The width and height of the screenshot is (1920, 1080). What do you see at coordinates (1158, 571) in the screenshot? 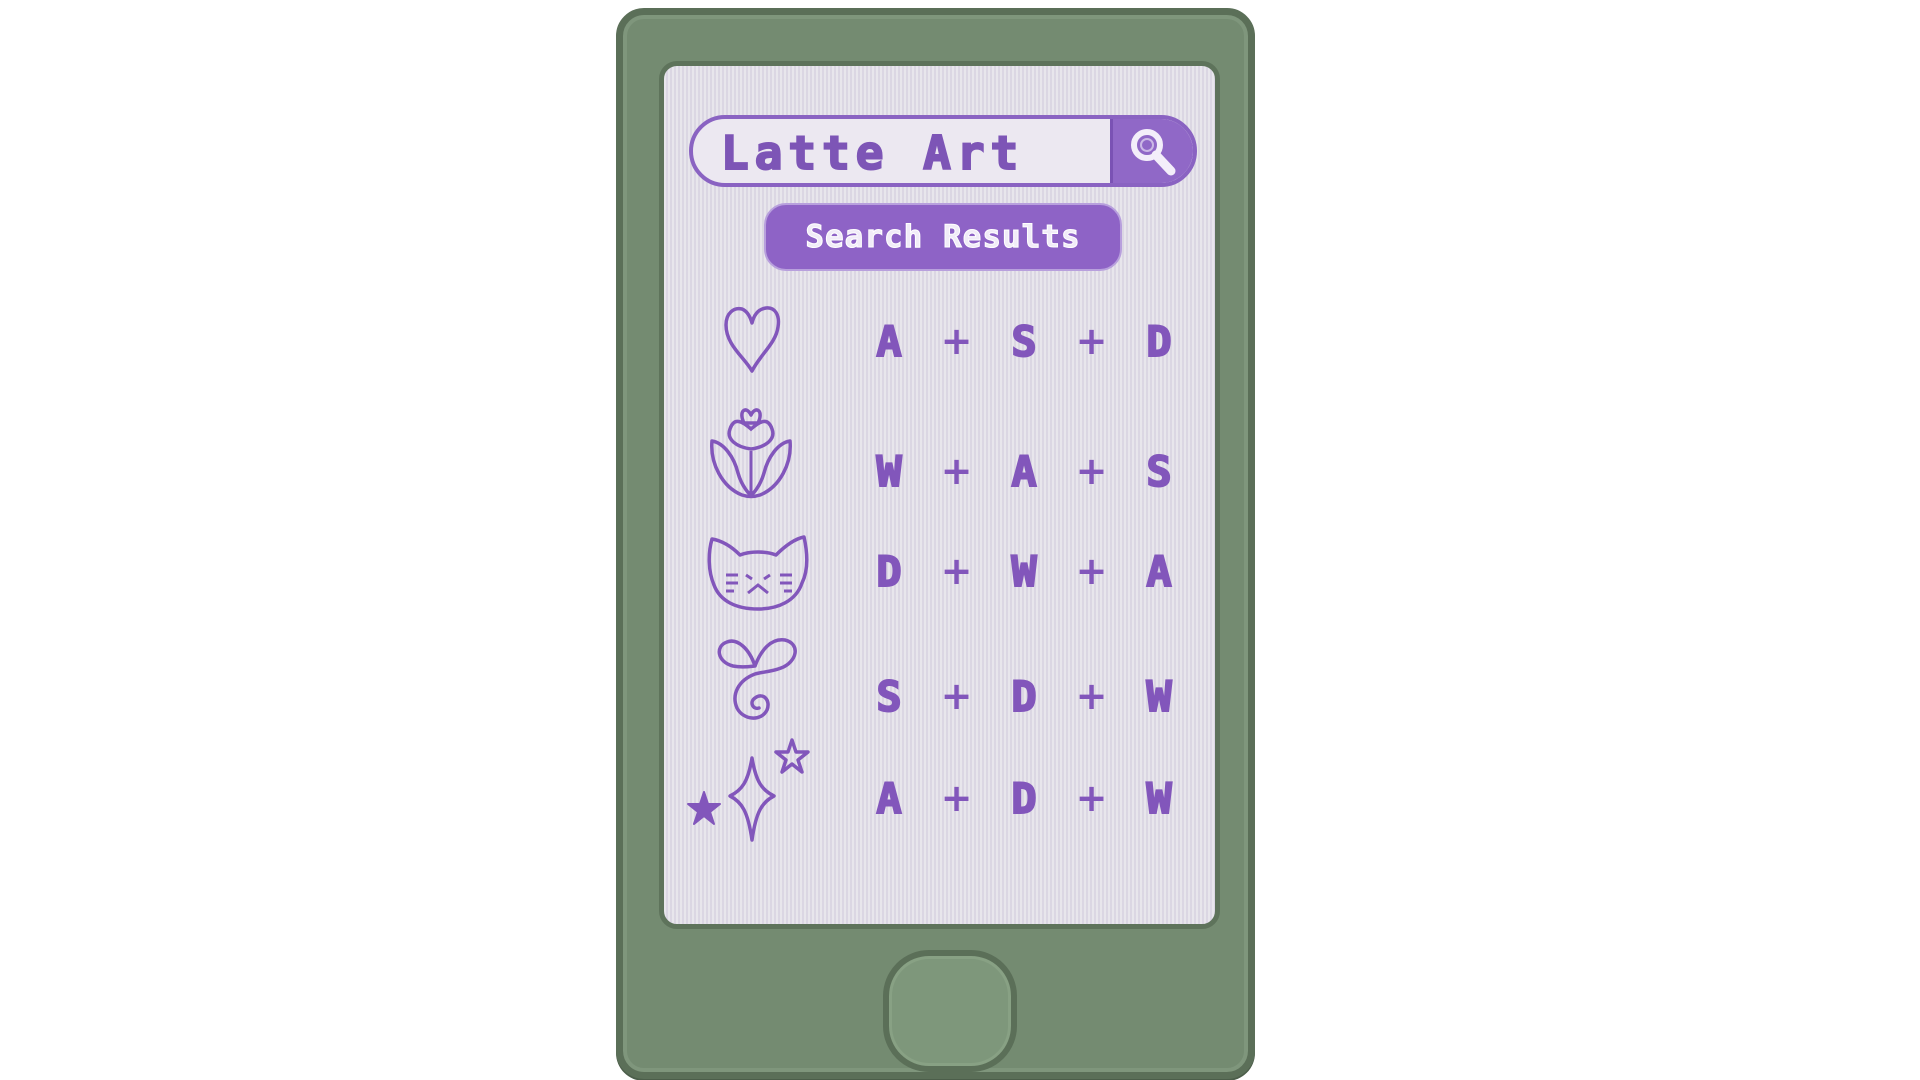
I see `key-3: A` at bounding box center [1158, 571].